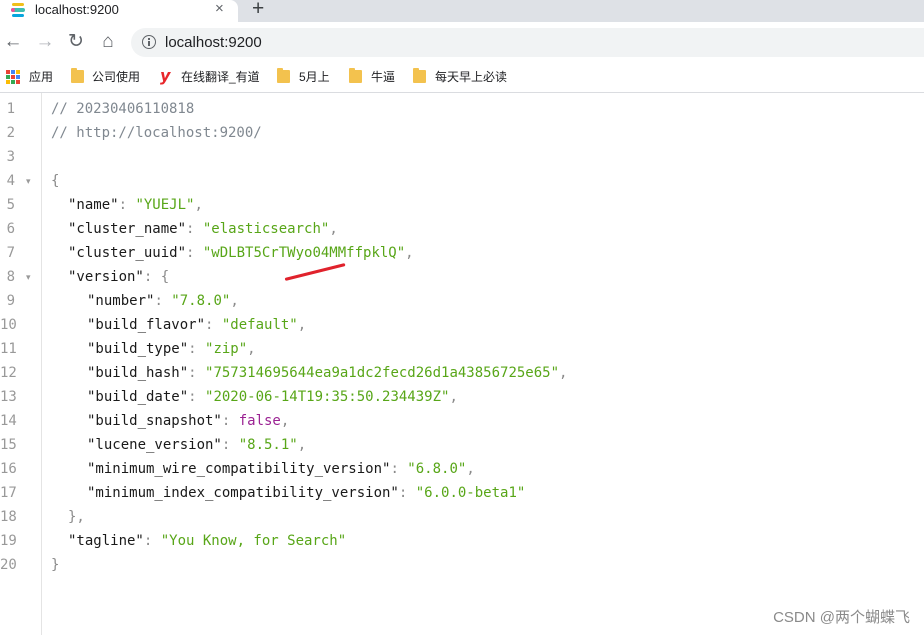 This screenshot has height=635, width=924. What do you see at coordinates (10, 109) in the screenshot?
I see `line-number: 1` at bounding box center [10, 109].